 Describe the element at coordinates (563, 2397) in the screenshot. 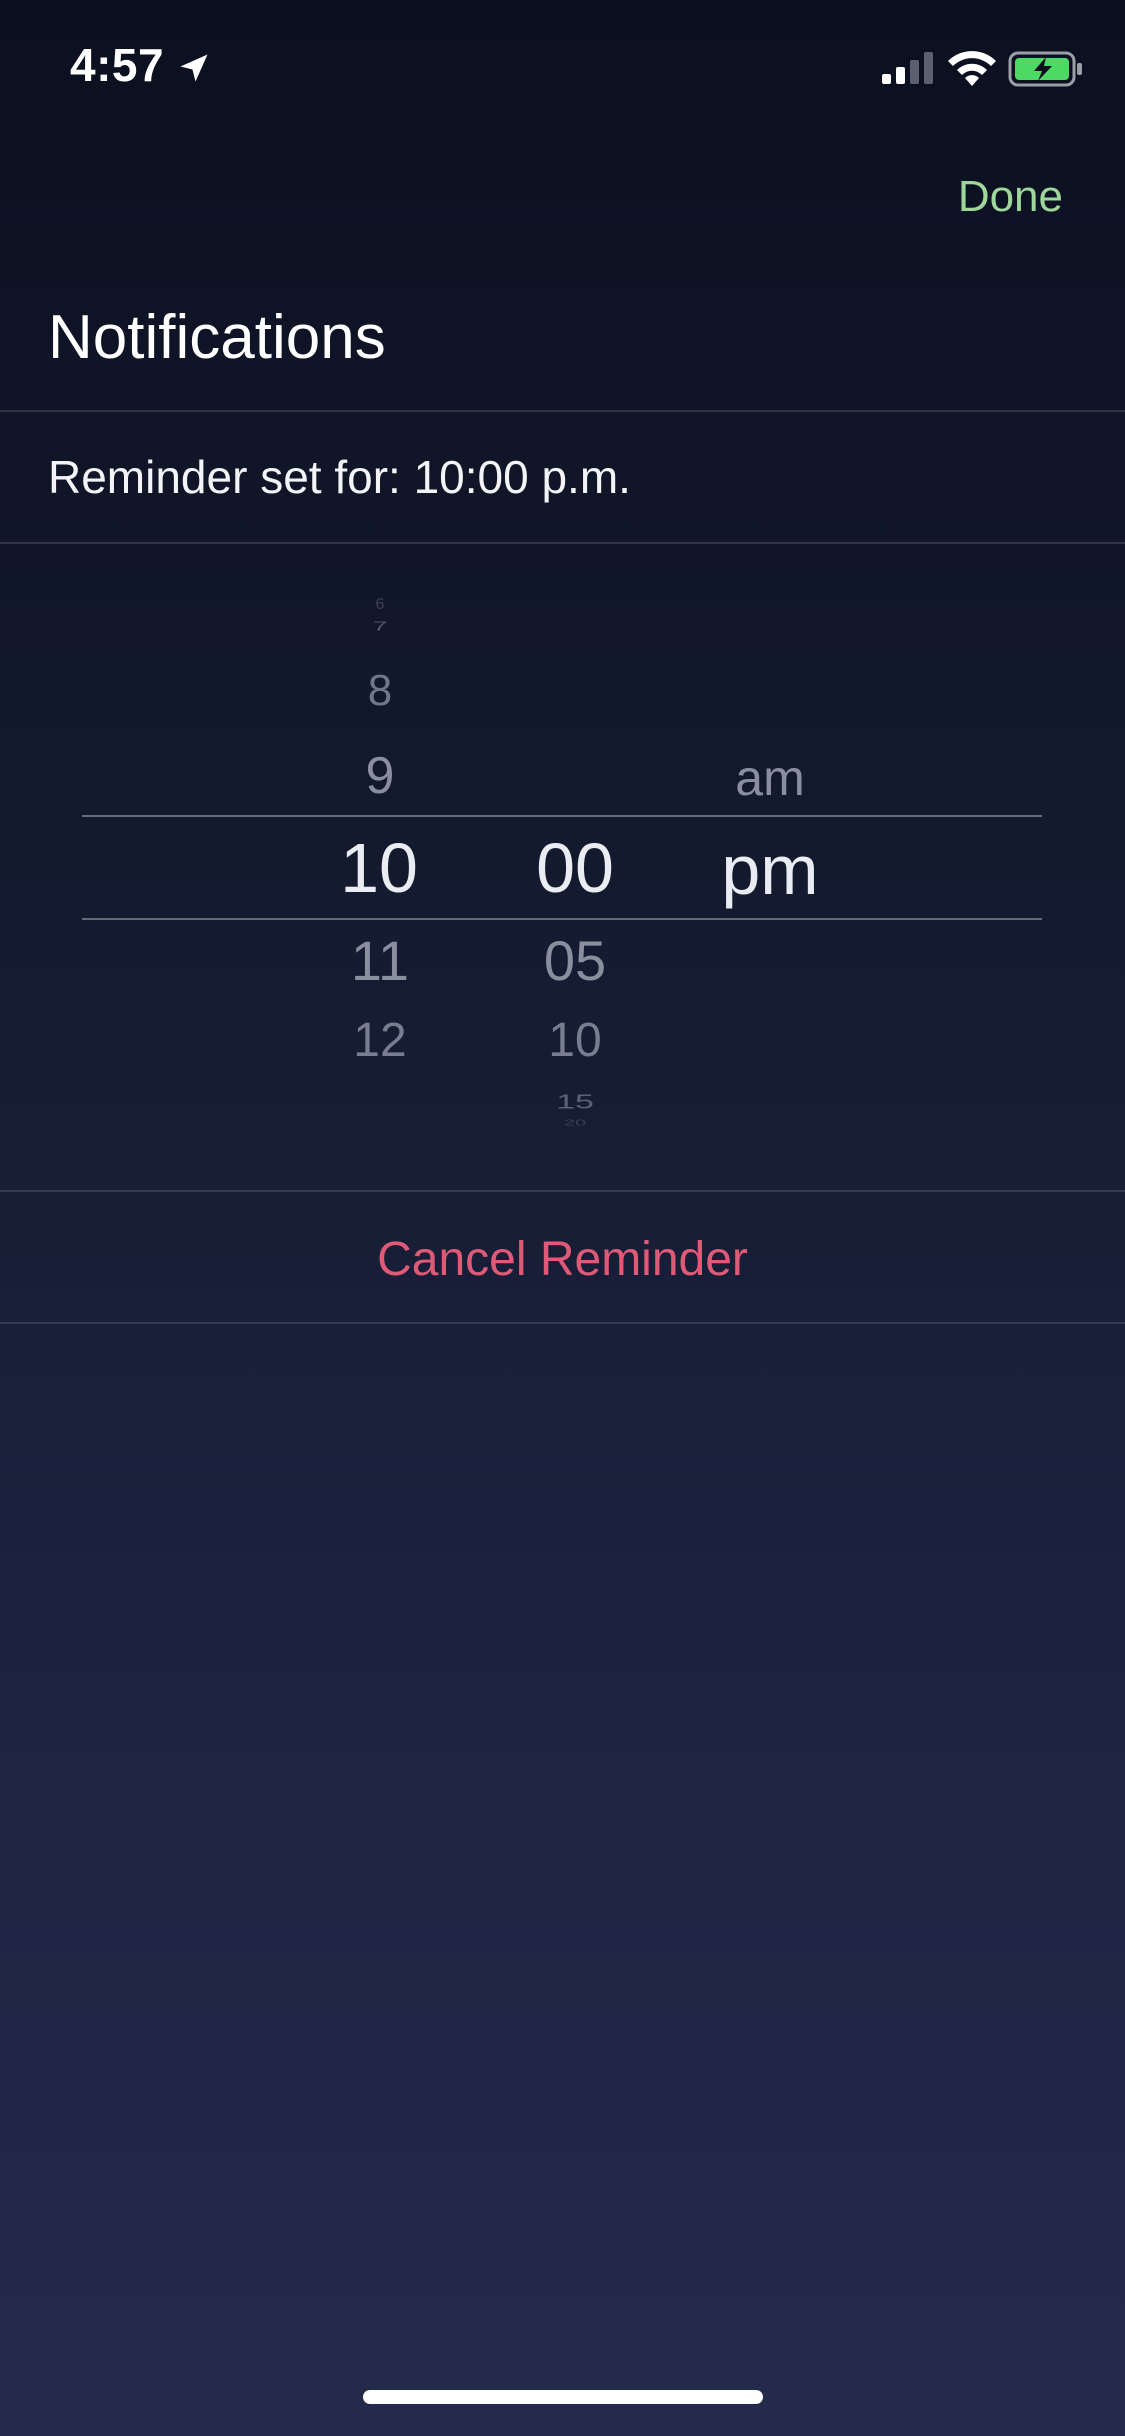

I see `home-indicator` at that location.